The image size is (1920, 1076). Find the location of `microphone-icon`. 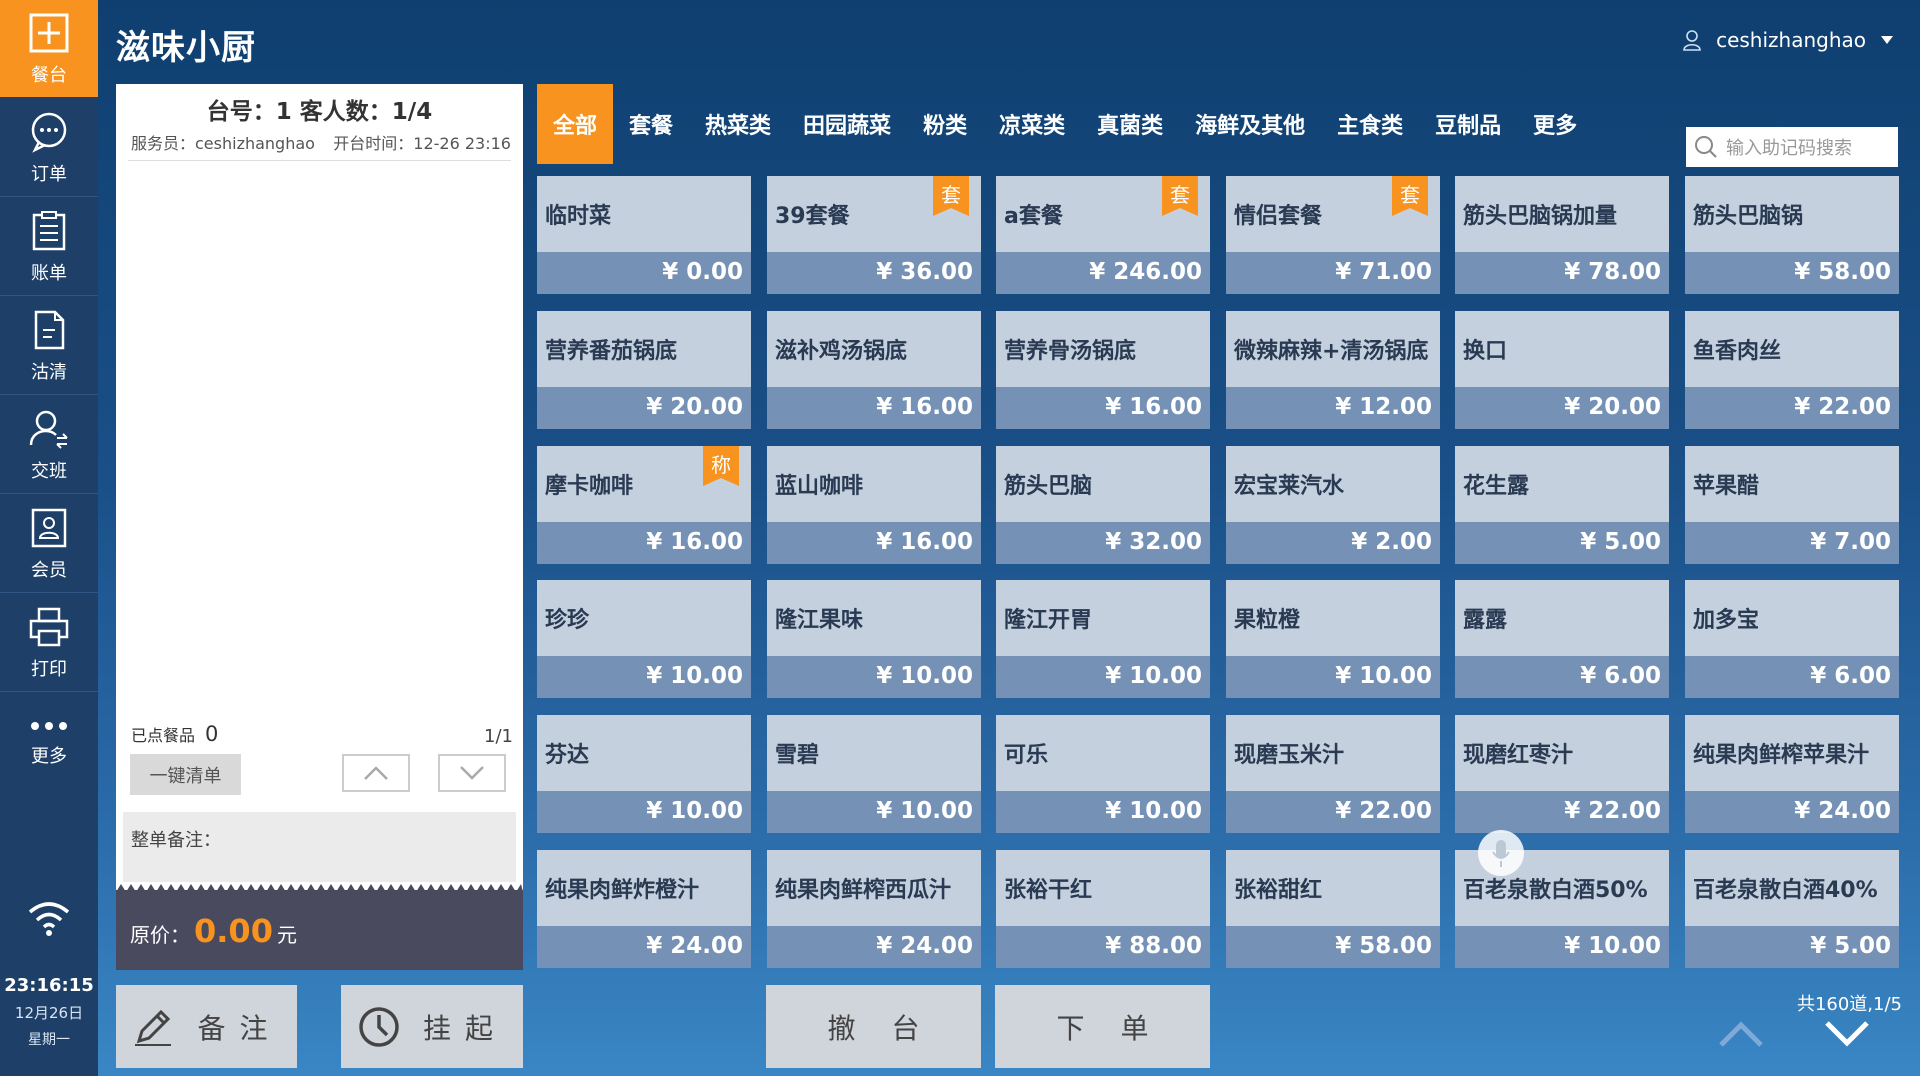

microphone-icon is located at coordinates (1501, 853).